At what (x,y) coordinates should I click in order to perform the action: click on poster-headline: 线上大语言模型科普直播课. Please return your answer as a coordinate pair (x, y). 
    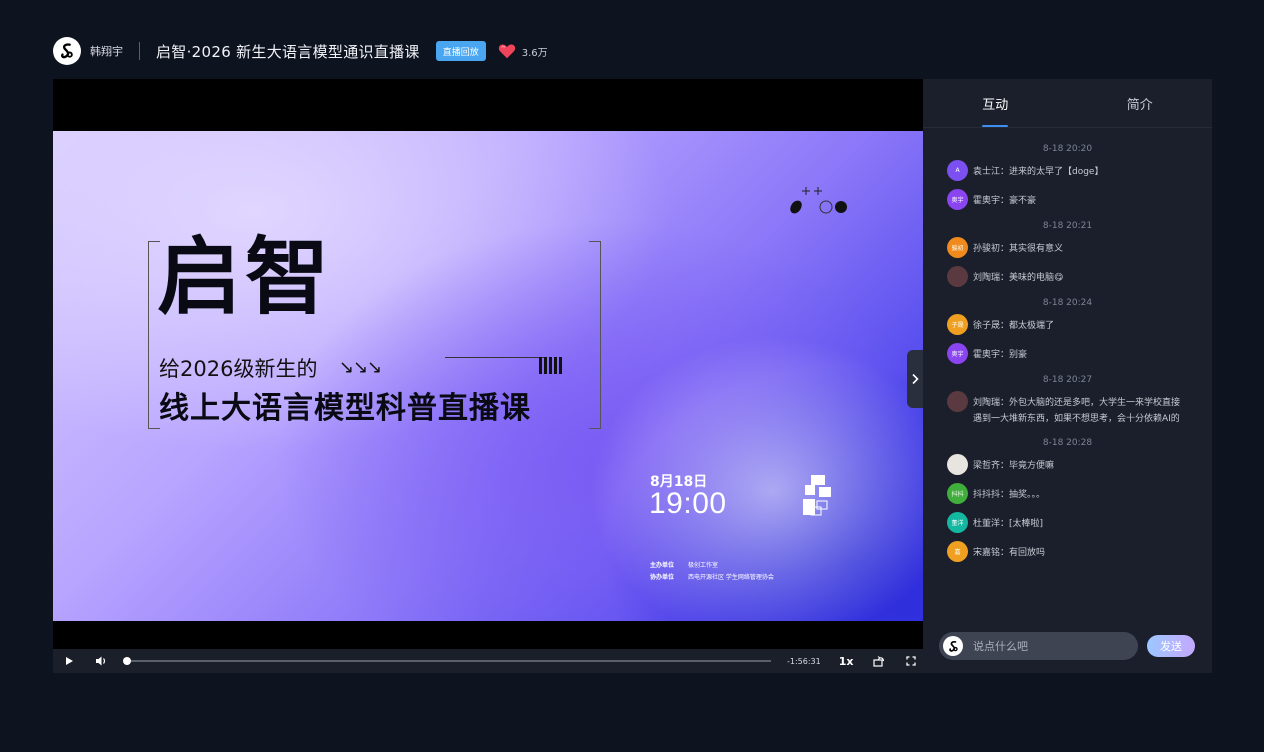
    Looking at the image, I should click on (345, 408).